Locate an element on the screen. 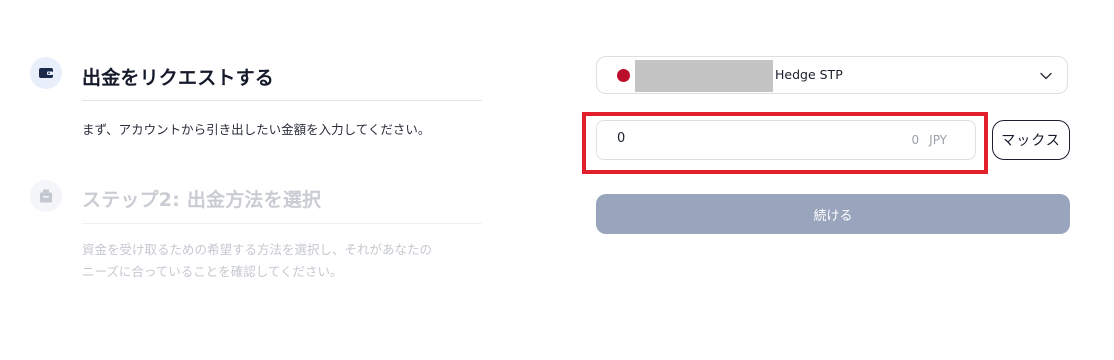  account-type-label: Hedge STP is located at coordinates (809, 74).